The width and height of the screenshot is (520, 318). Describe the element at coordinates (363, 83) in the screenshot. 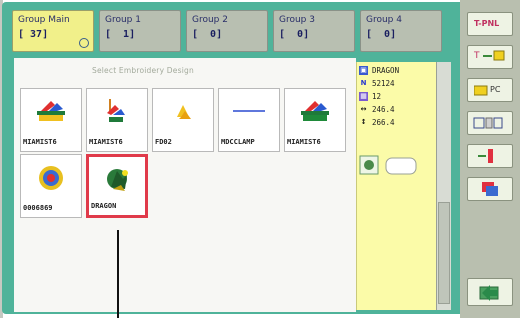

I see `stitch-count-icon: N` at that location.